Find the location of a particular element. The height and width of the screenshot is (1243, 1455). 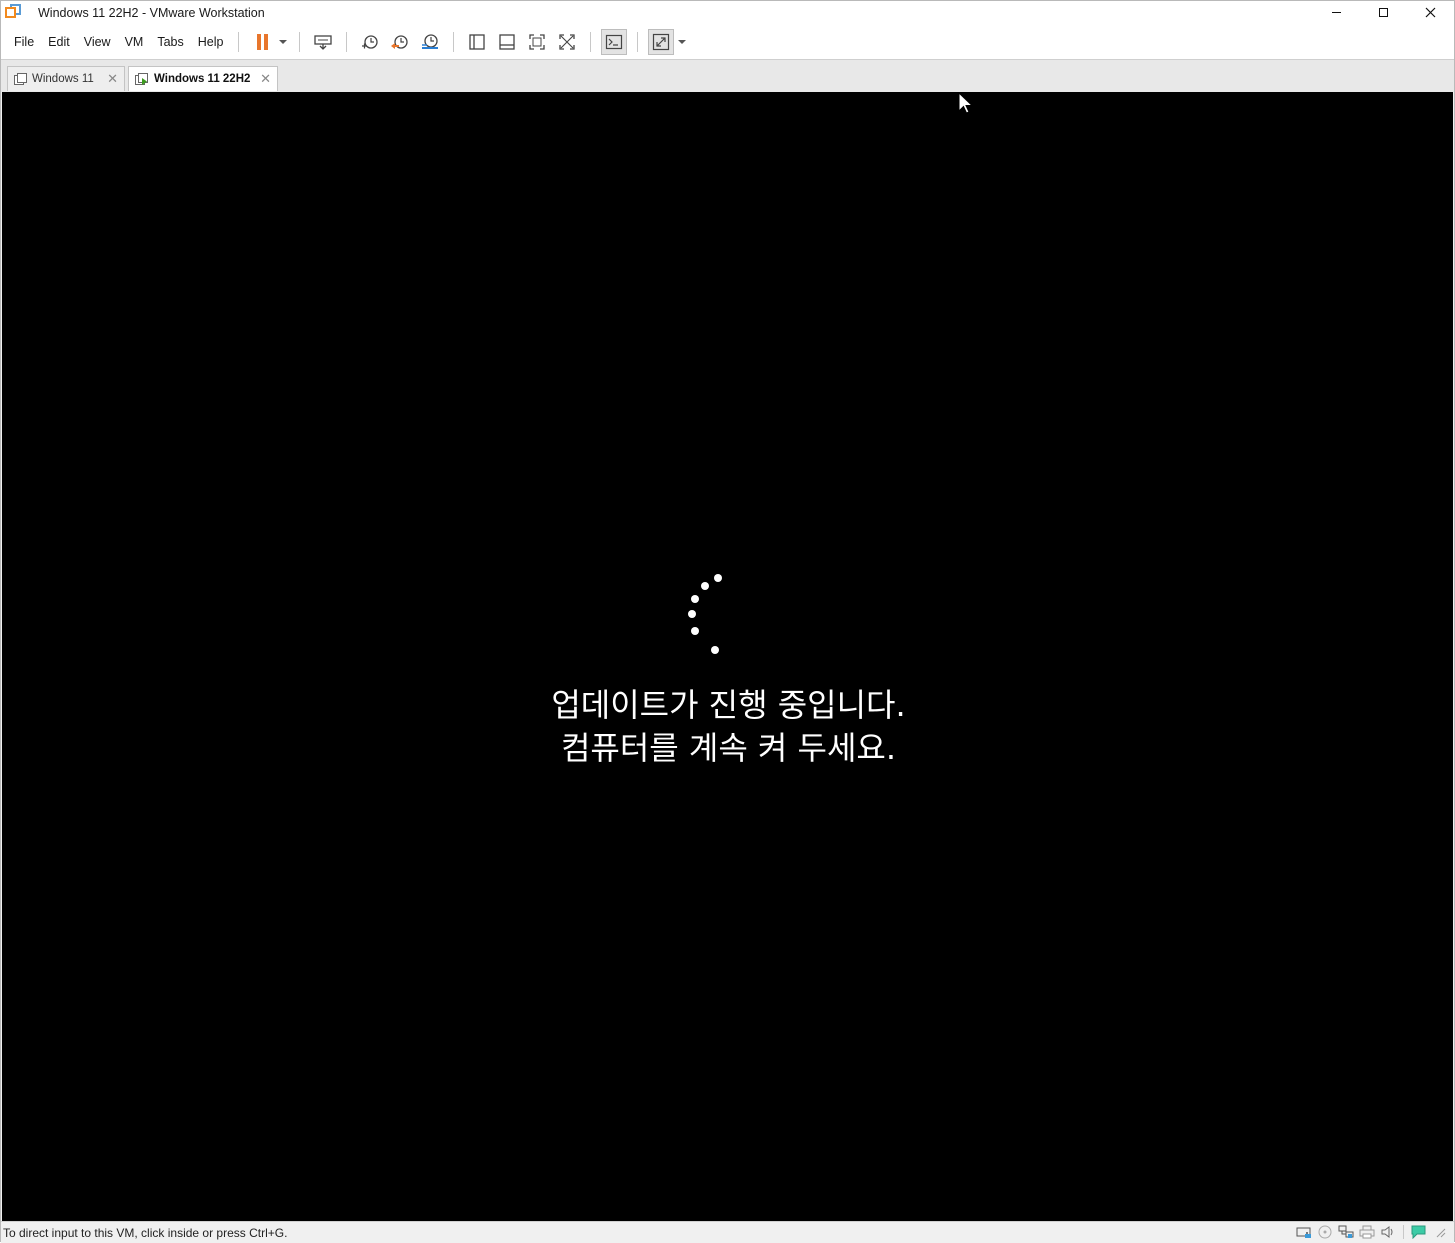

menu-help: Help is located at coordinates (211, 42).